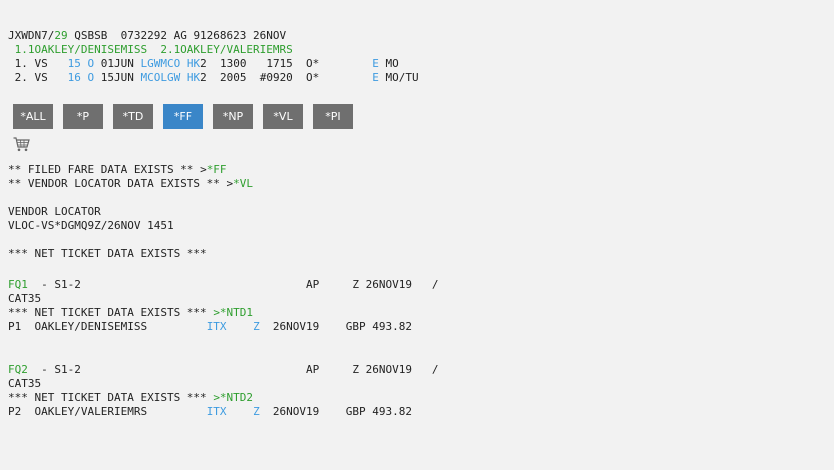 This screenshot has width=834, height=470. I want to click on vl-link: *VL, so click(243, 183).